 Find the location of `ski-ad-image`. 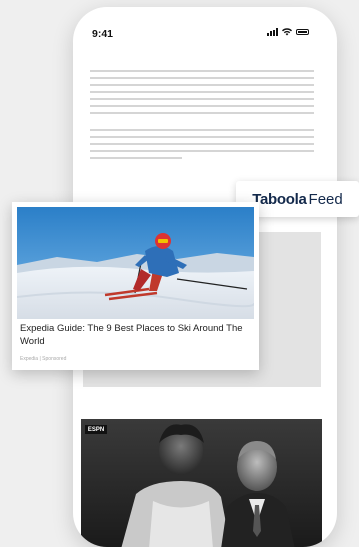

ski-ad-image is located at coordinates (135, 263).